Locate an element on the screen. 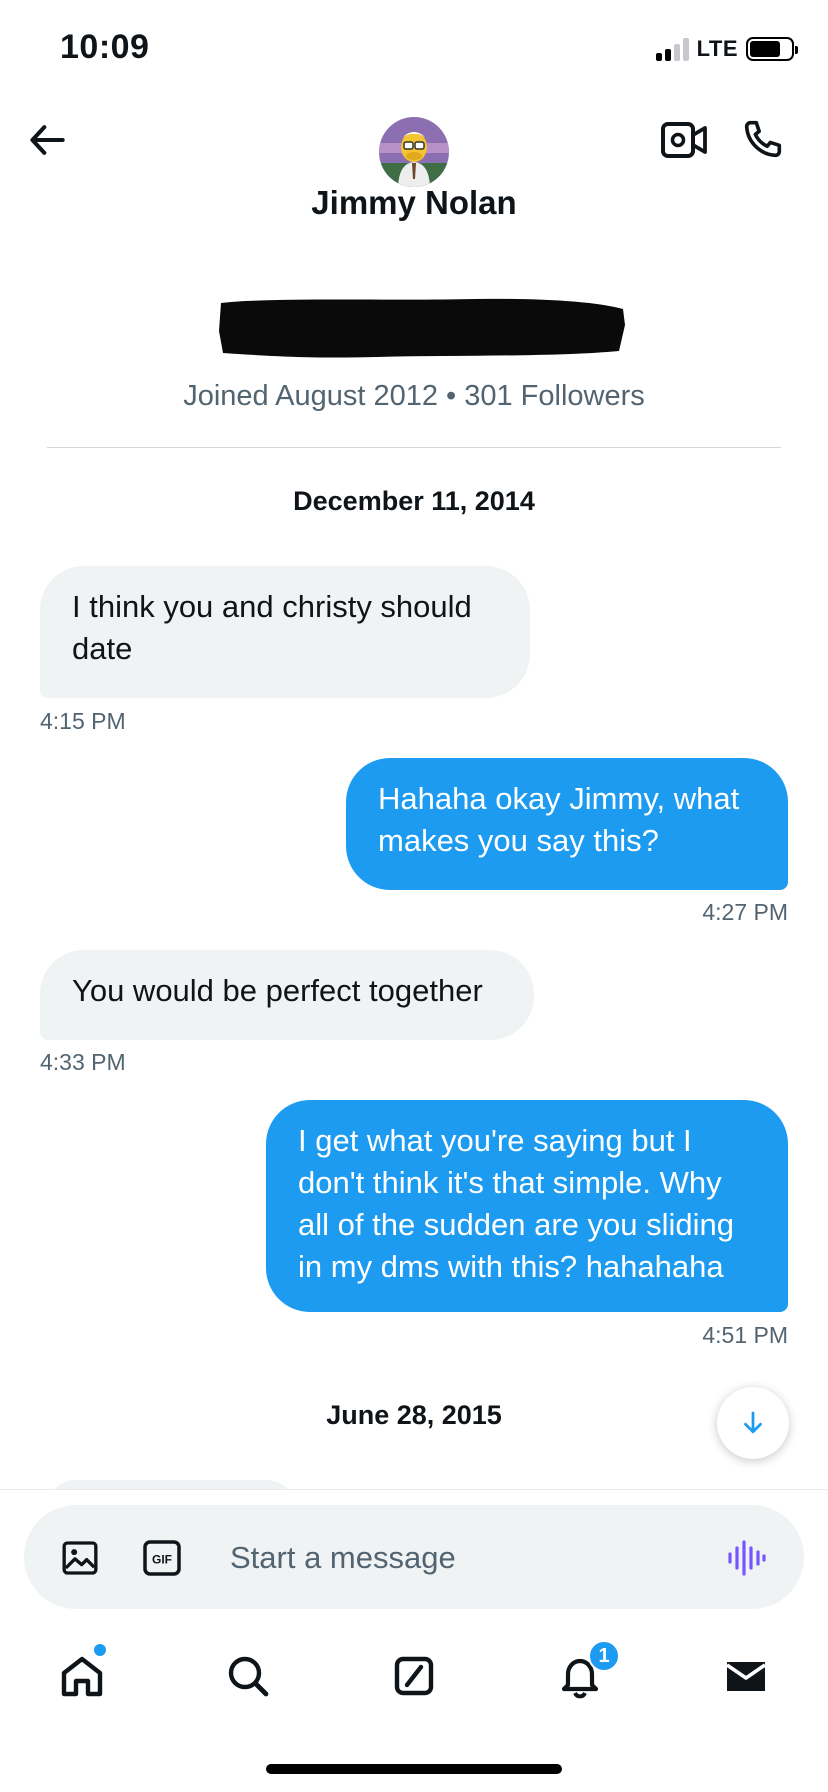 The width and height of the screenshot is (828, 1792). gif-label: GIF is located at coordinates (162, 1560).